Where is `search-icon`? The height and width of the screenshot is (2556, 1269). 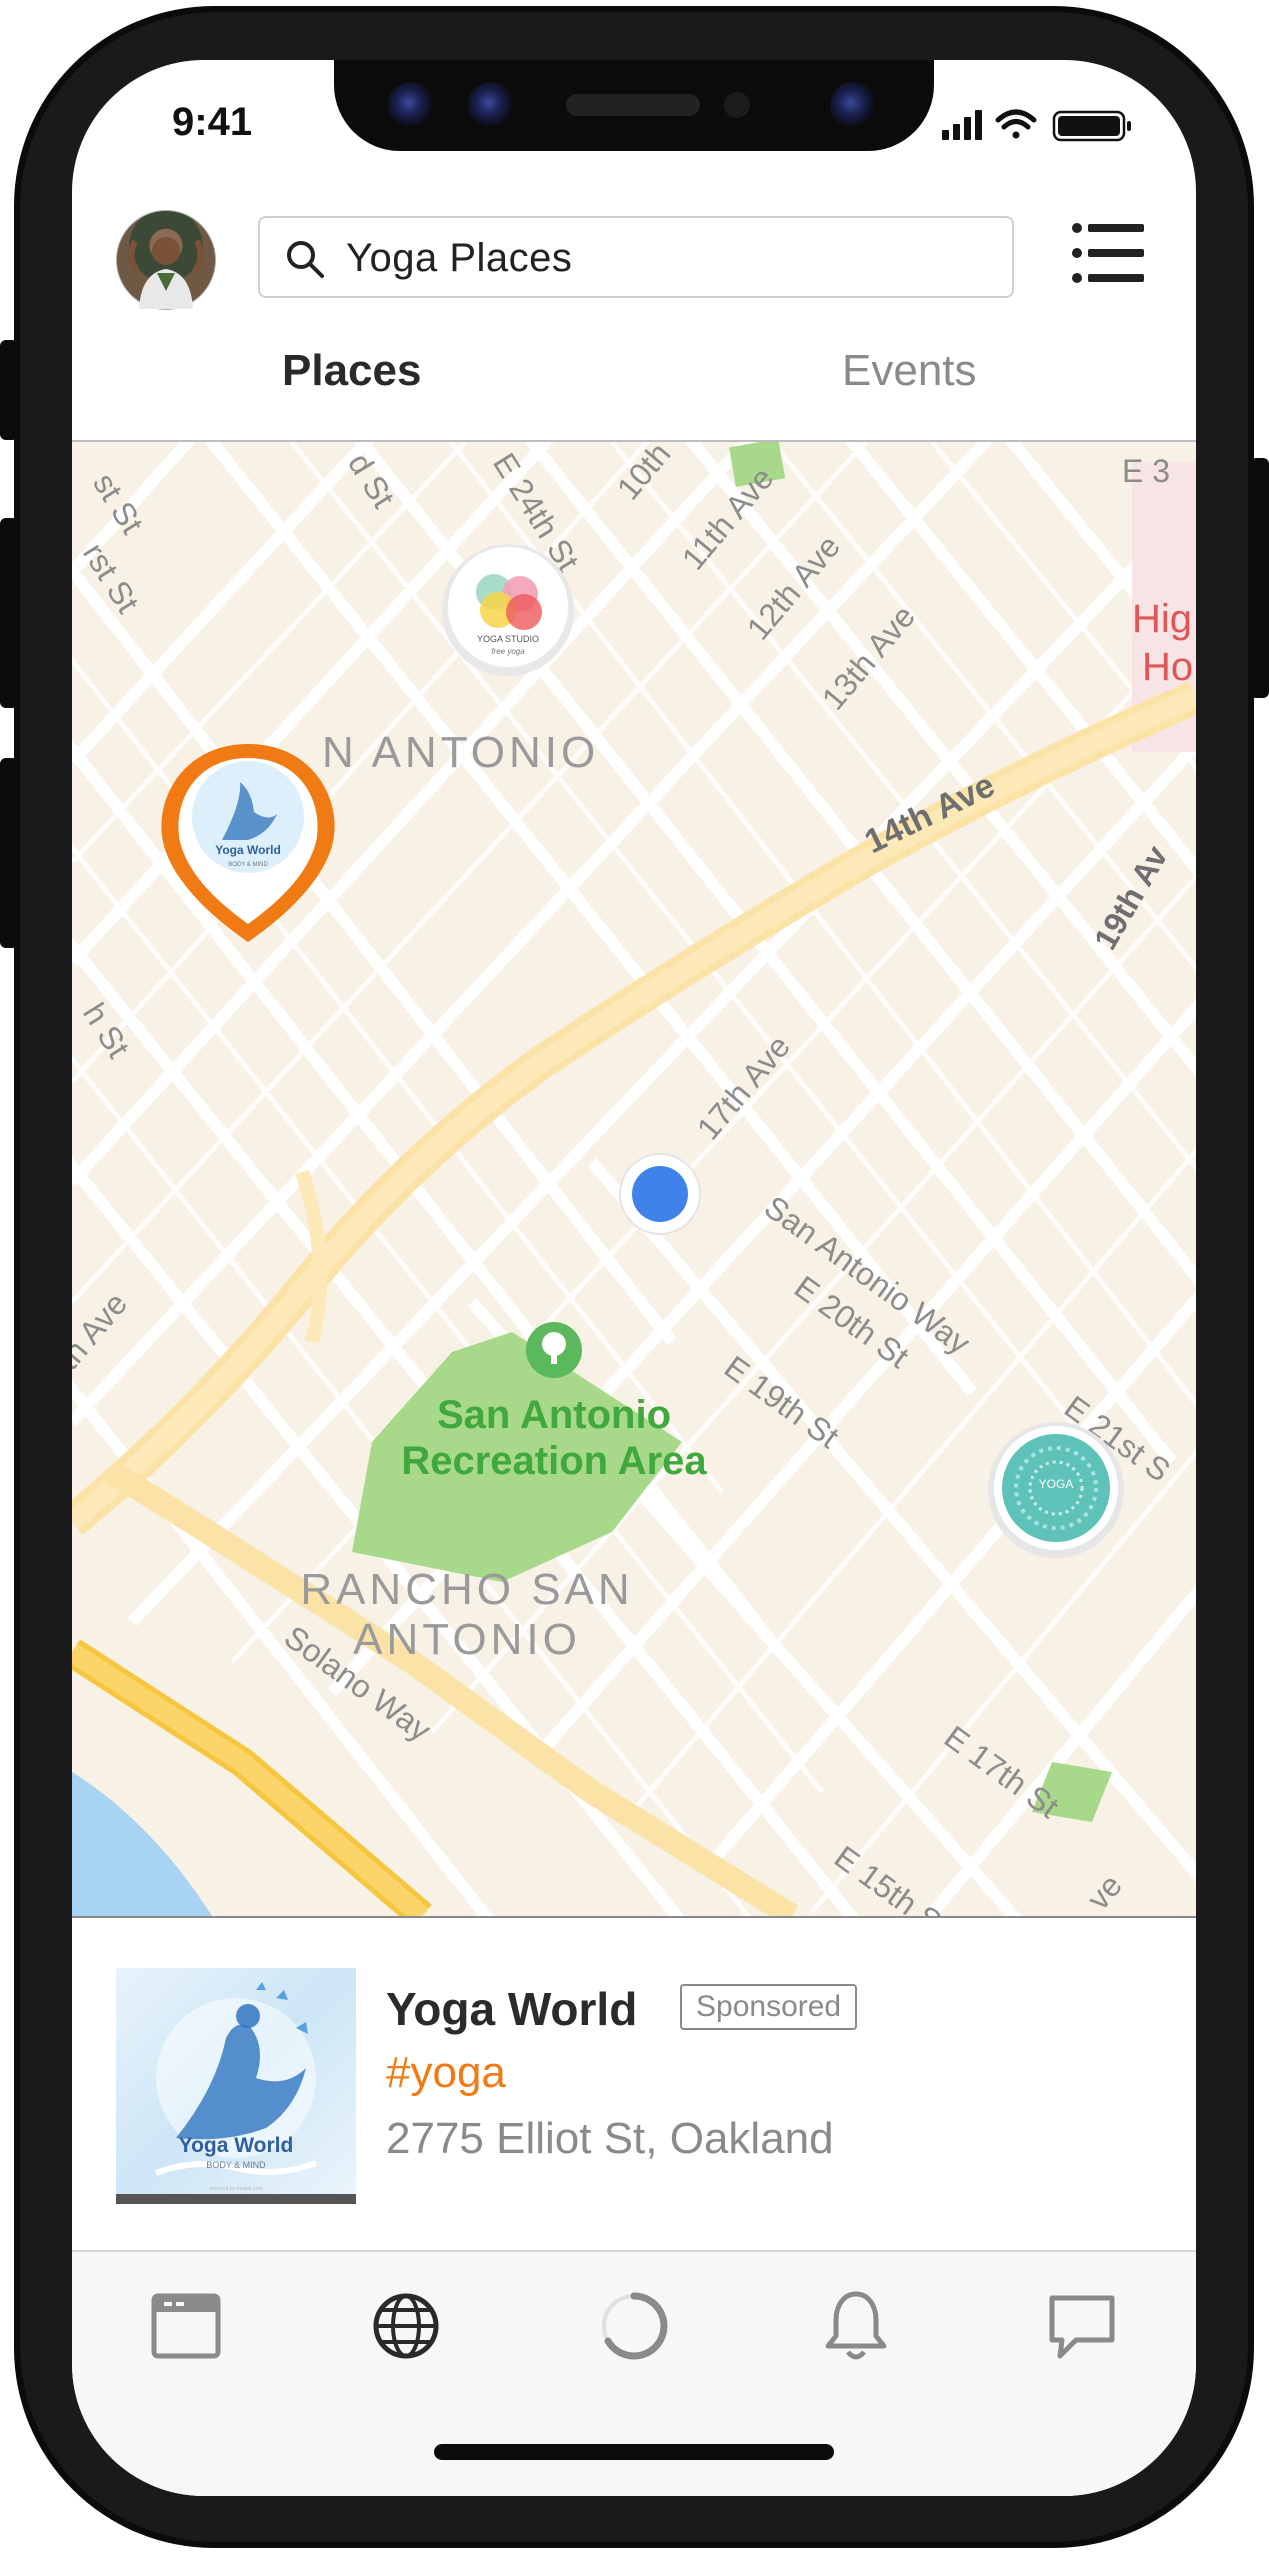
search-icon is located at coordinates (305, 259).